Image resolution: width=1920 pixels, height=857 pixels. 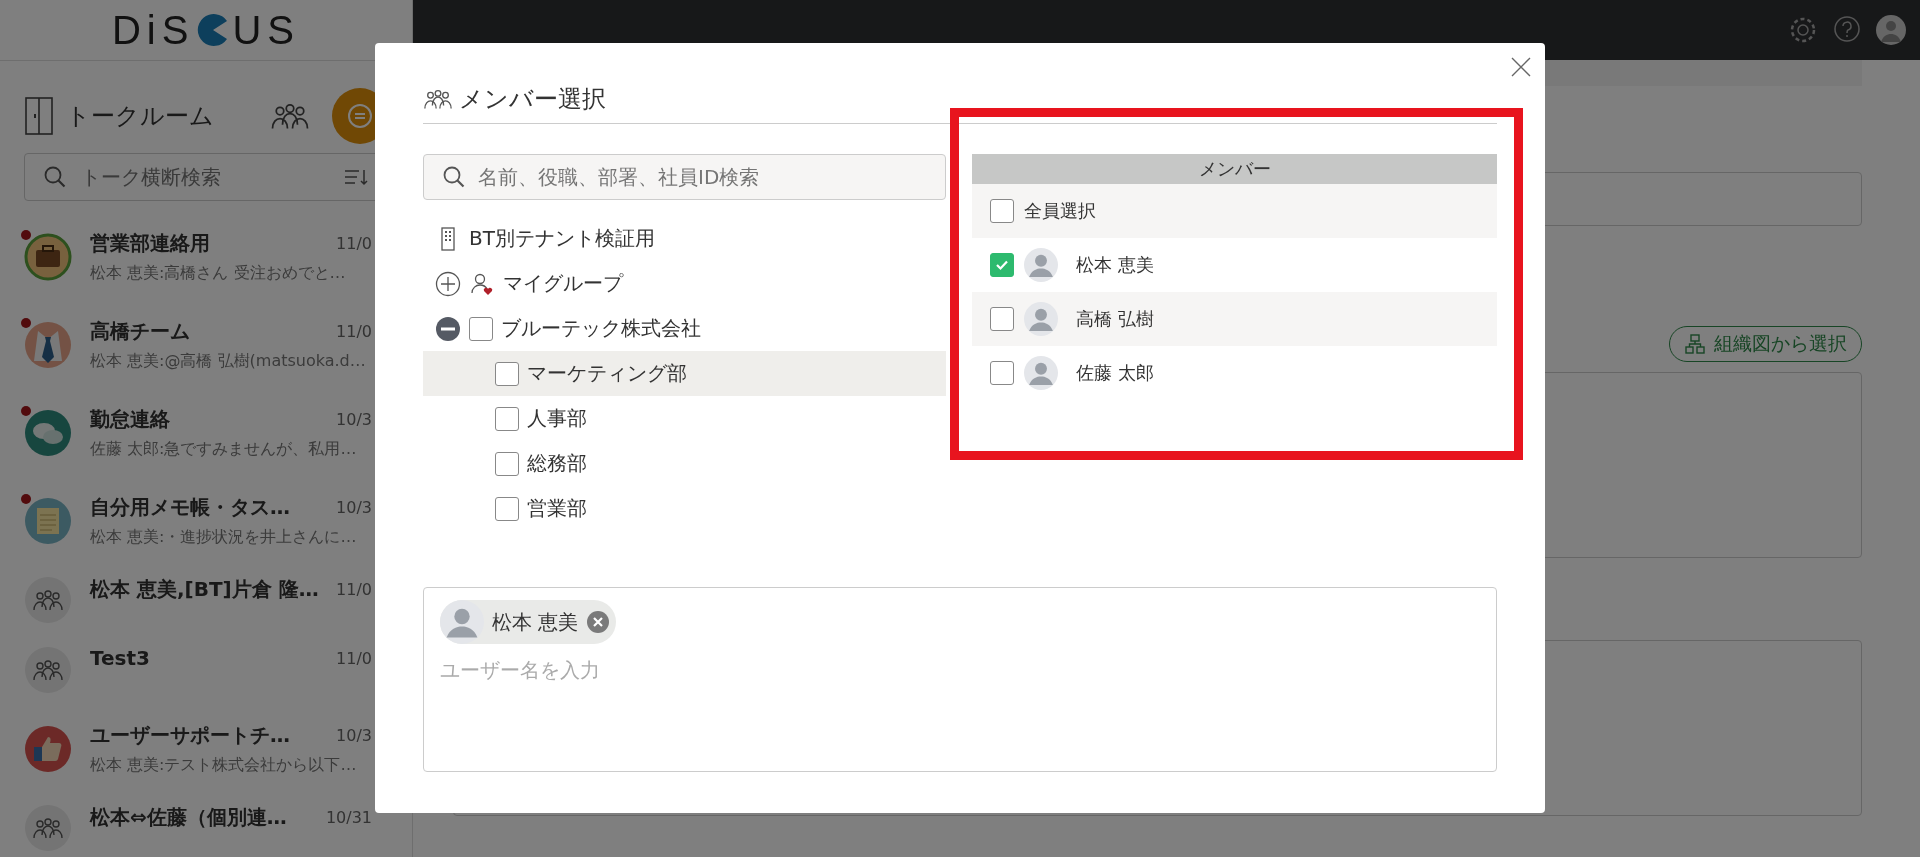 What do you see at coordinates (1060, 211) in the screenshot?
I see `select-all-label: 全員選択` at bounding box center [1060, 211].